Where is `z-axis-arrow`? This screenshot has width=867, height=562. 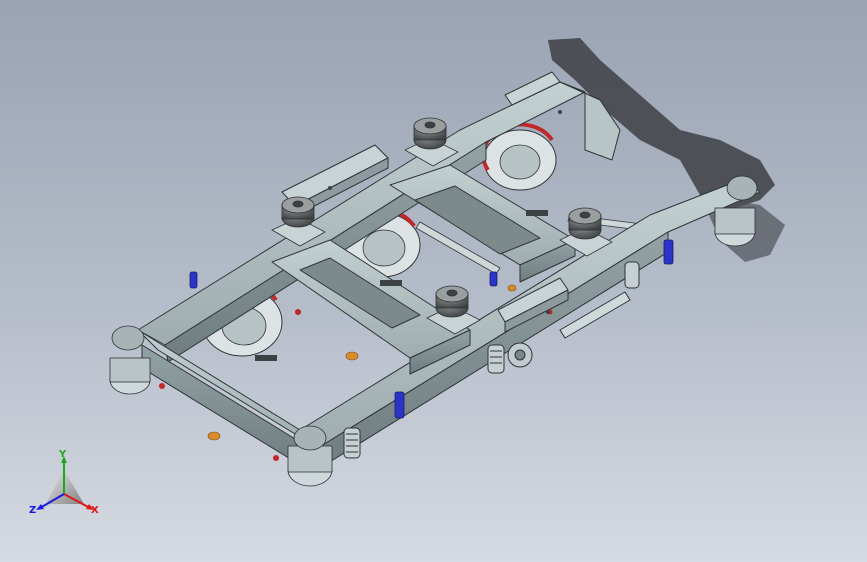 z-axis-arrow is located at coordinates (40, 507).